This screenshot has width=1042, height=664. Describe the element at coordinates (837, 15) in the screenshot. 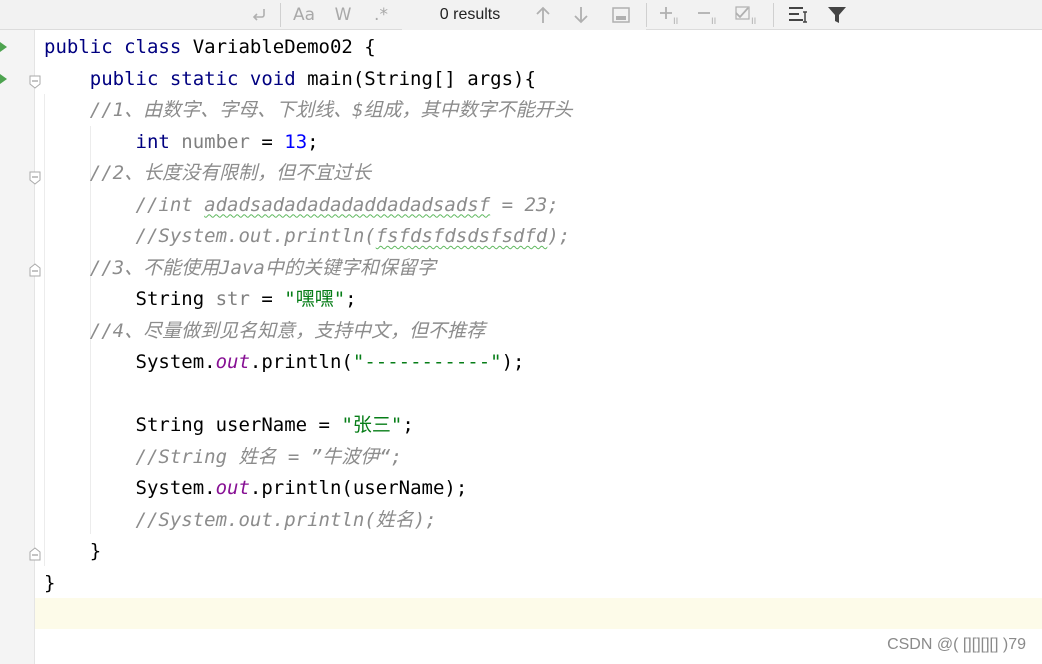

I see `filter-icon` at that location.